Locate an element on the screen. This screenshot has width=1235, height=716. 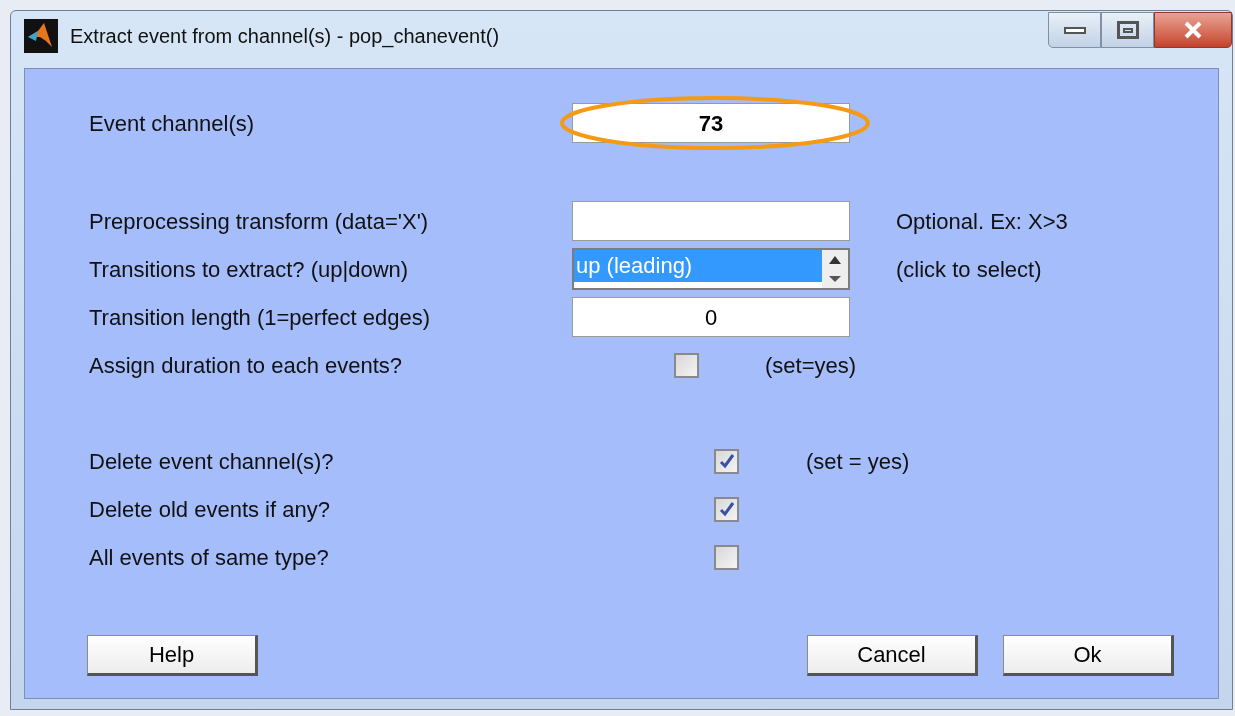
window-title: Extract event from channel(s) - pop_chanevent() is located at coordinates (285, 37).